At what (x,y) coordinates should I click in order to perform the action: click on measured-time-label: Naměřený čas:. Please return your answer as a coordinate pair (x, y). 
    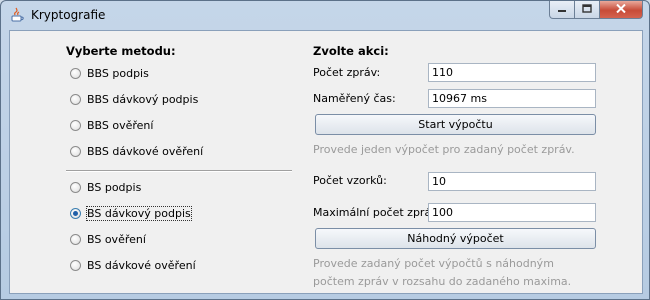
    Looking at the image, I should click on (354, 98).